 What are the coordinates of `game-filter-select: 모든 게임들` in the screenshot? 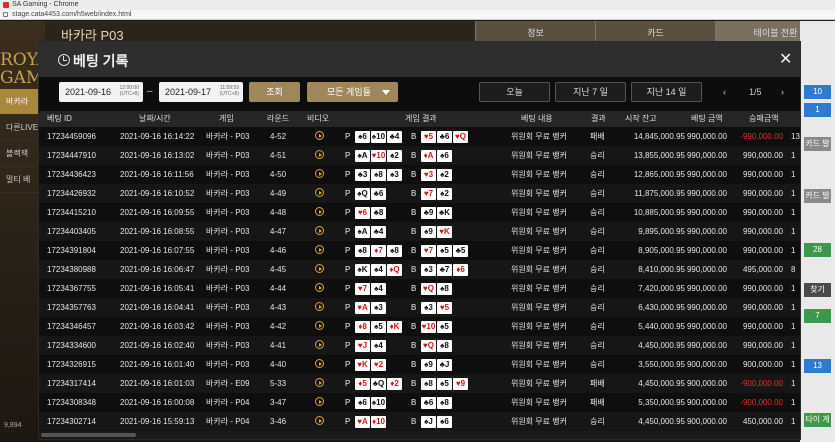 It's located at (352, 92).